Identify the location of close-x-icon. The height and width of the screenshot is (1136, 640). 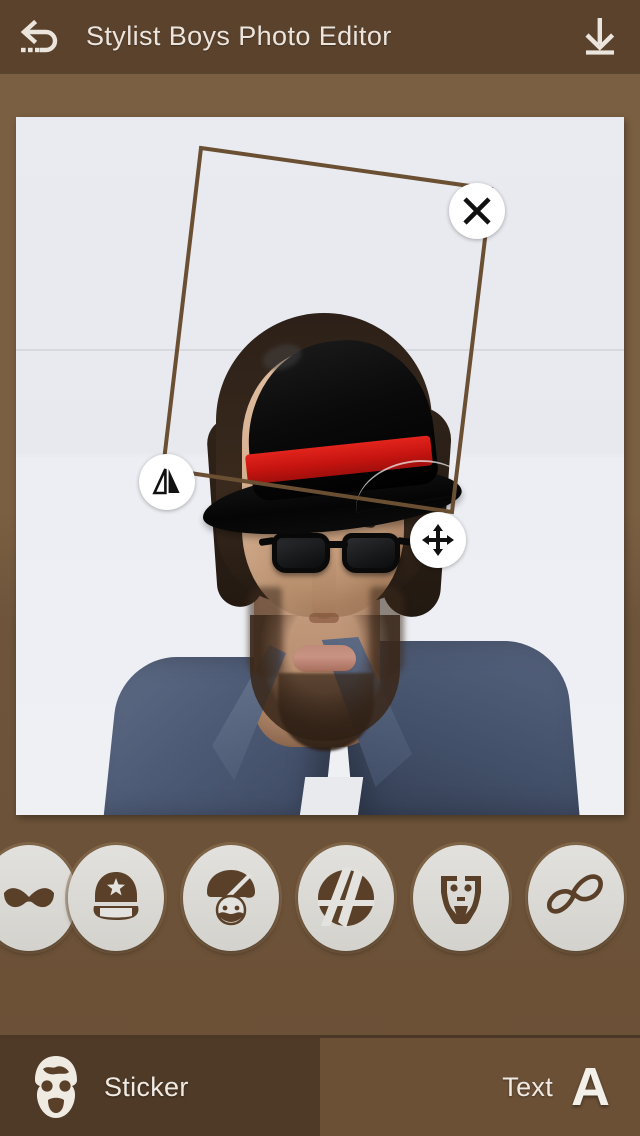
(477, 211).